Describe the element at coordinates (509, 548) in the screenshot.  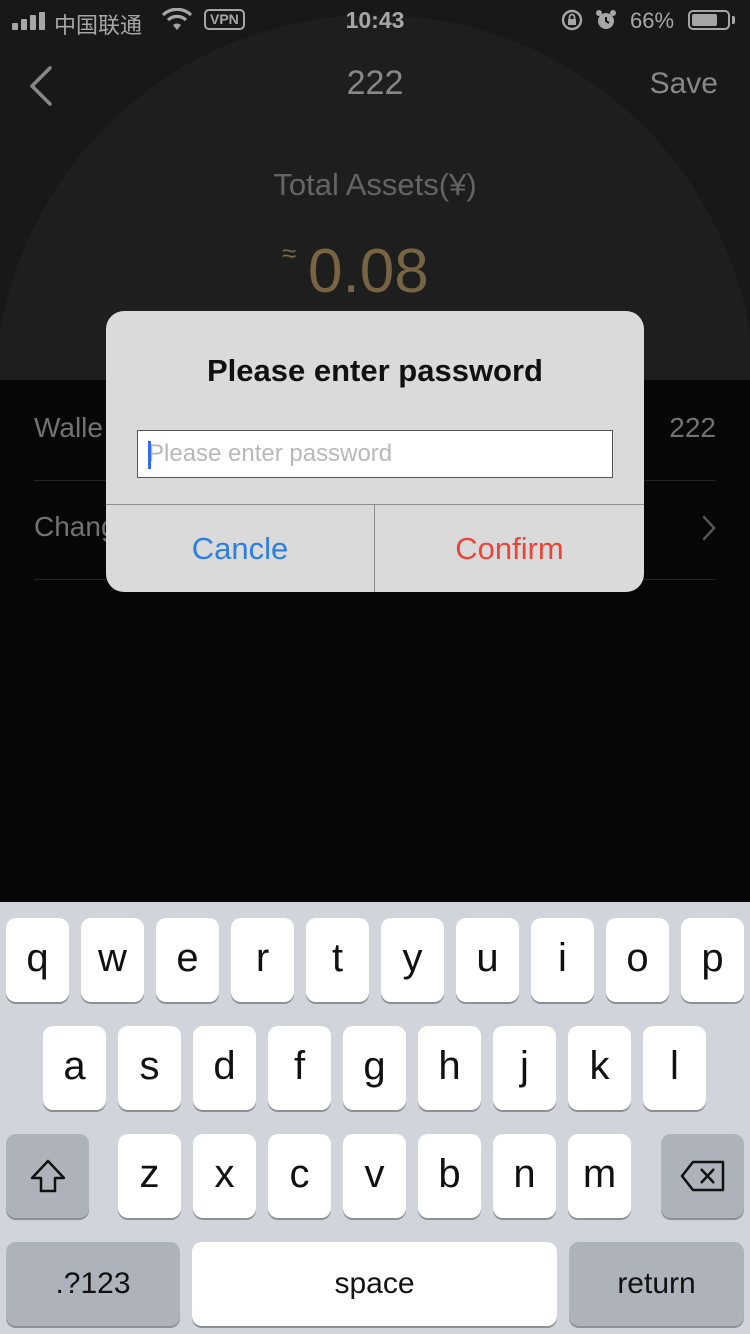
I see `confirm-button: Confirm` at that location.